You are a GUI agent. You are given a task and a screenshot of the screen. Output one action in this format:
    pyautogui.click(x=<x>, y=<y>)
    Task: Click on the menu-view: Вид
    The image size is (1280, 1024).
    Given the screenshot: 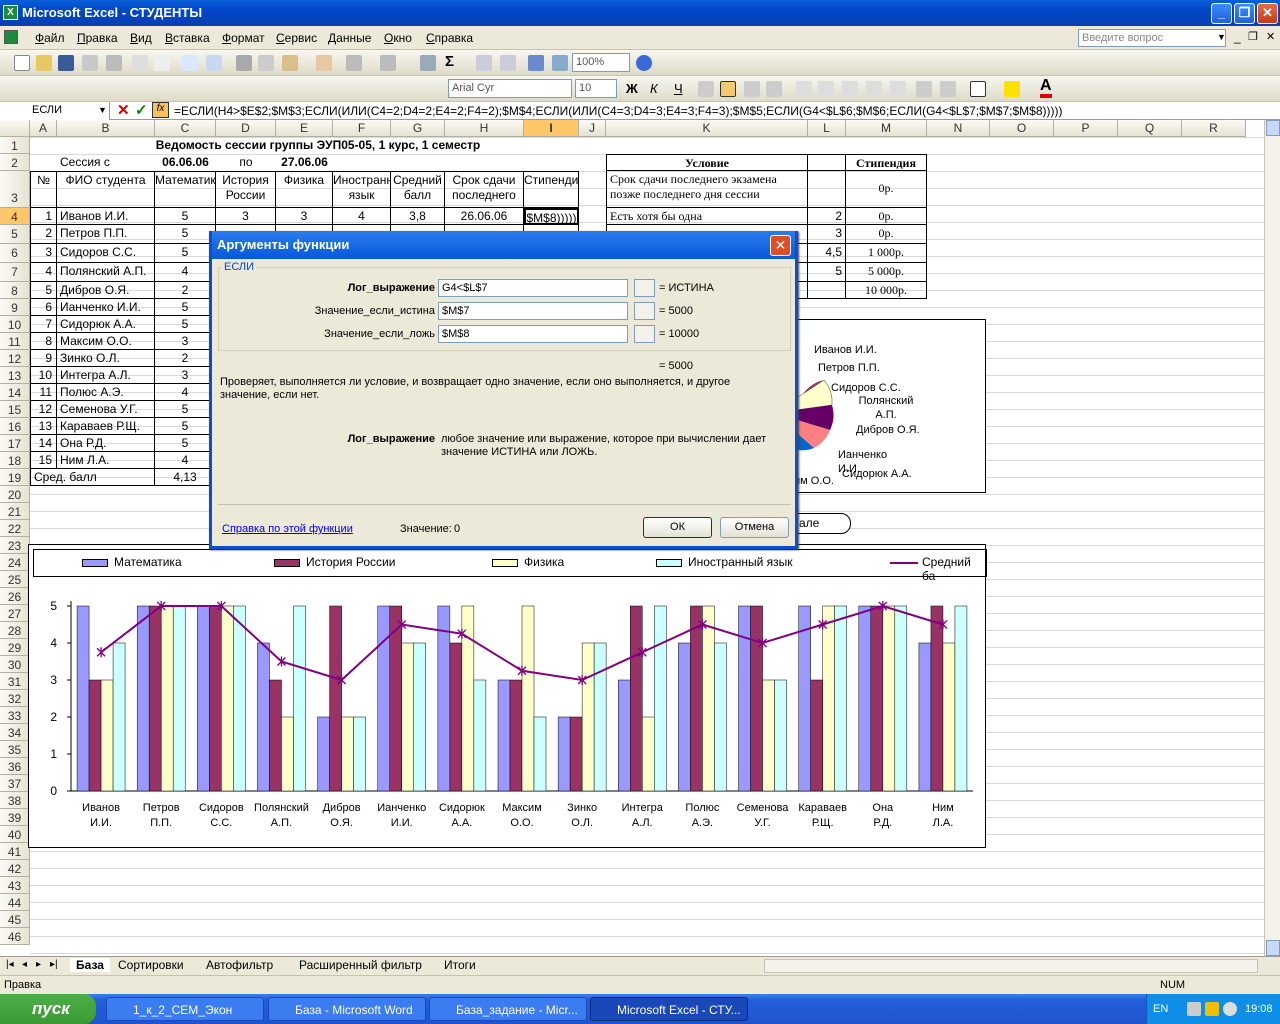 What is the action you would take?
    pyautogui.click(x=141, y=38)
    